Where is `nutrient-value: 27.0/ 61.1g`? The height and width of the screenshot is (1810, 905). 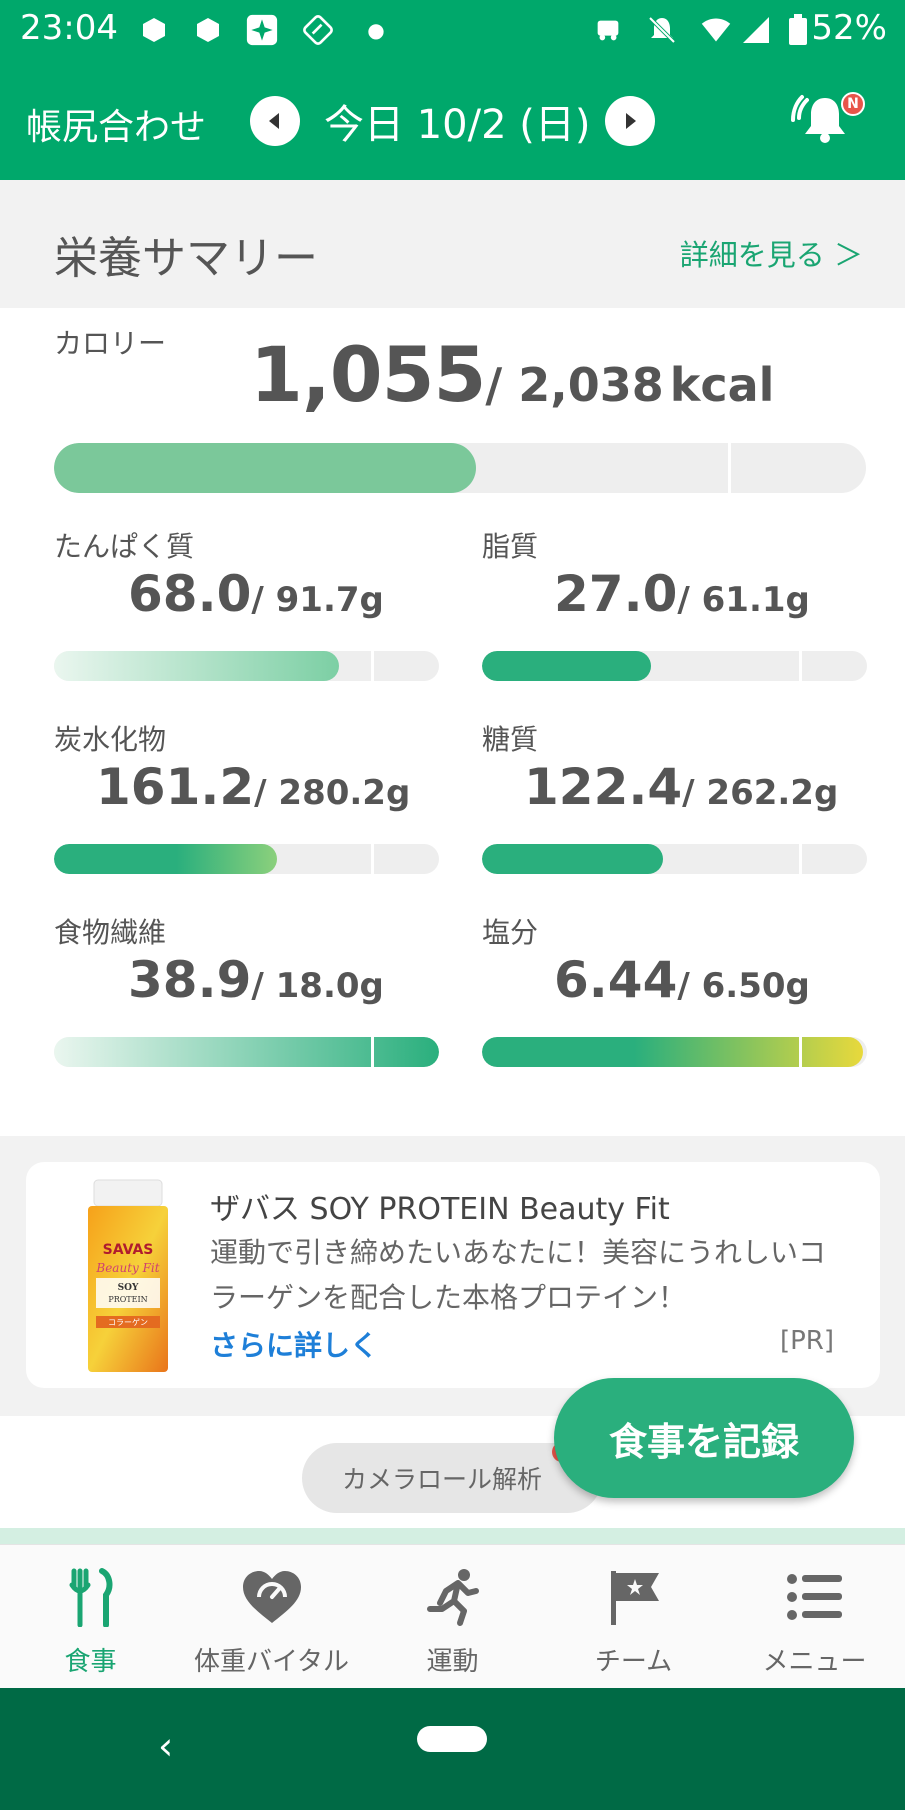 nutrient-value: 27.0/ 61.1g is located at coordinates (682, 594).